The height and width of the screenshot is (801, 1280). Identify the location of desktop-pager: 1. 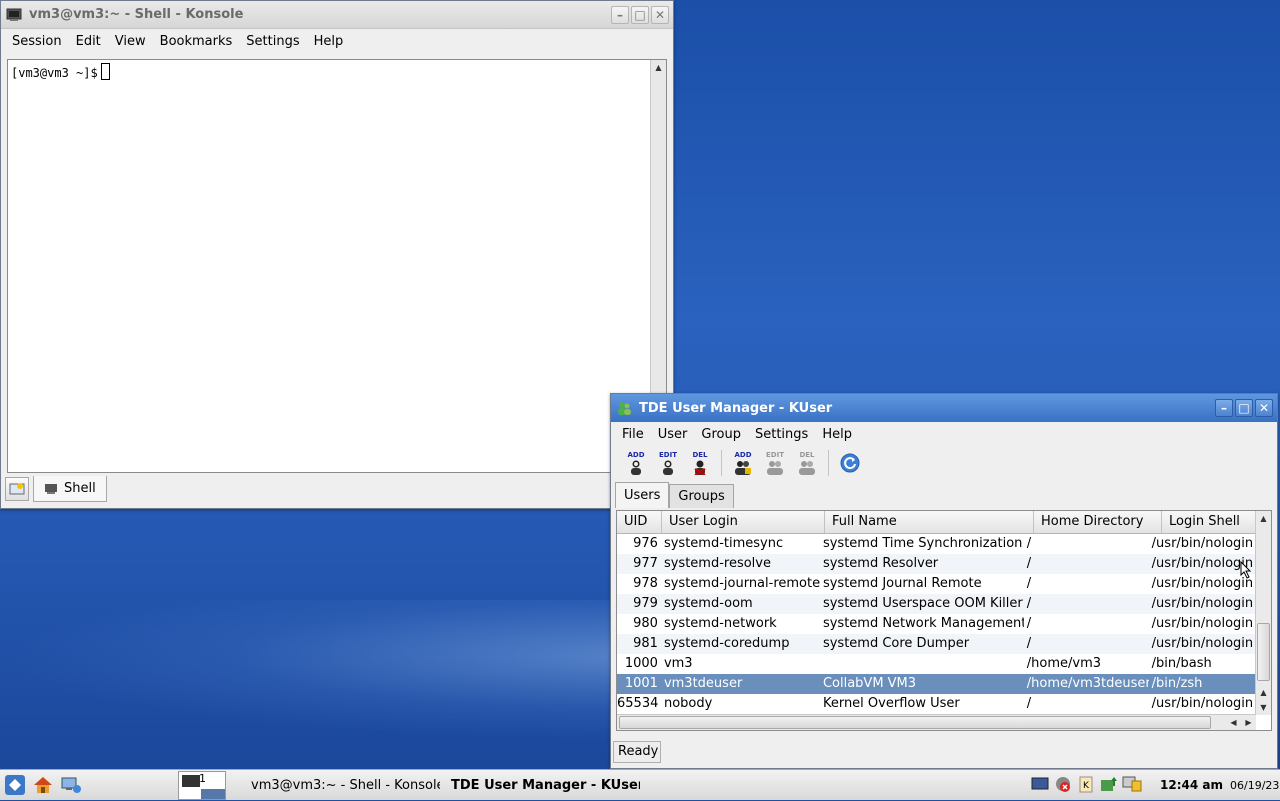
(202, 785).